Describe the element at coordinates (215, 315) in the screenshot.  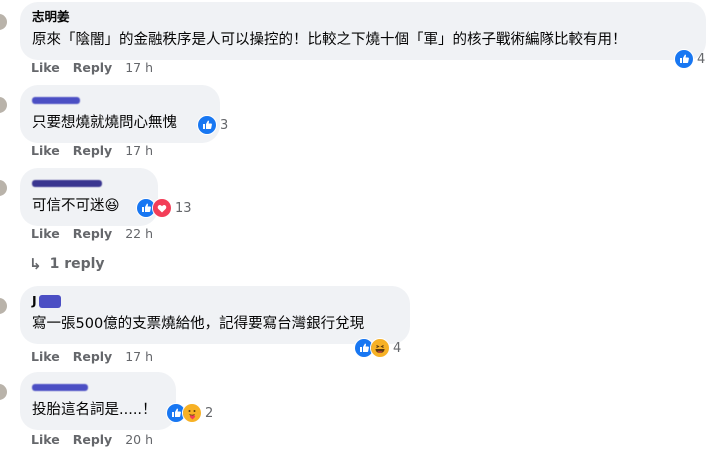
I see `comment-bubble: J 寫一張500億的支票燒給他，記得要寫台灣銀行兌現` at that location.